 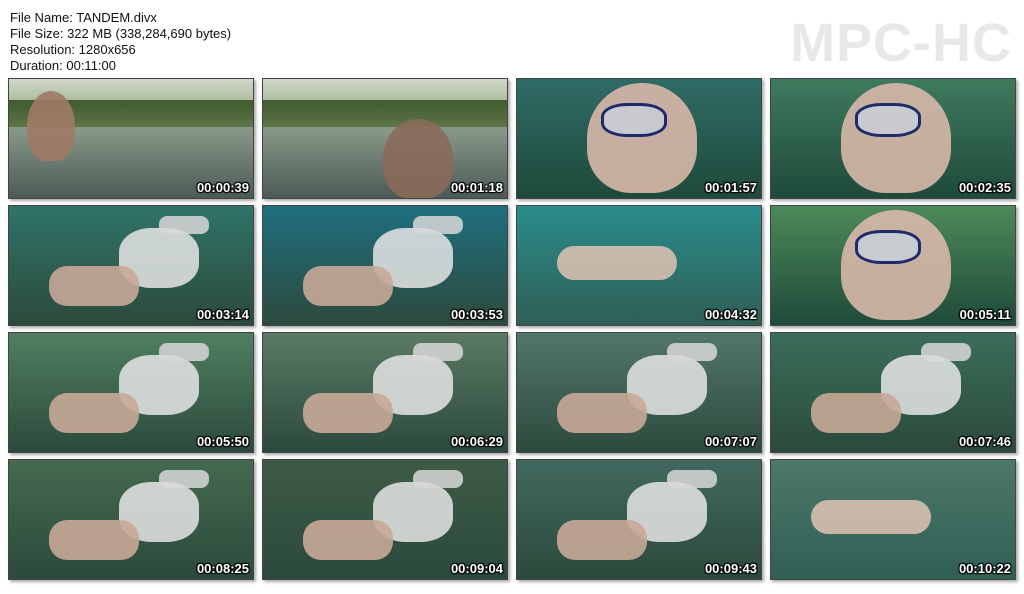 What do you see at coordinates (984, 441) in the screenshot?
I see `timestamp-label: 00:07:46` at bounding box center [984, 441].